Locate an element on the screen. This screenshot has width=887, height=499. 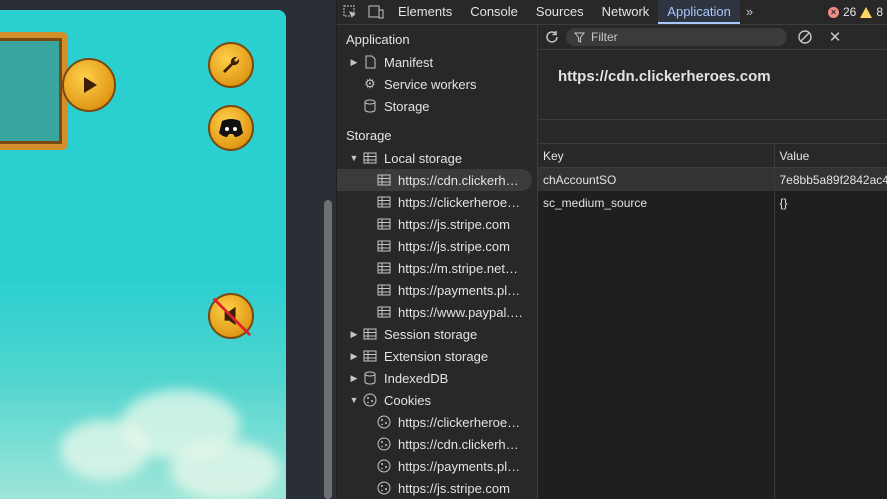
column-header-key: Key is located at coordinates (656, 156).